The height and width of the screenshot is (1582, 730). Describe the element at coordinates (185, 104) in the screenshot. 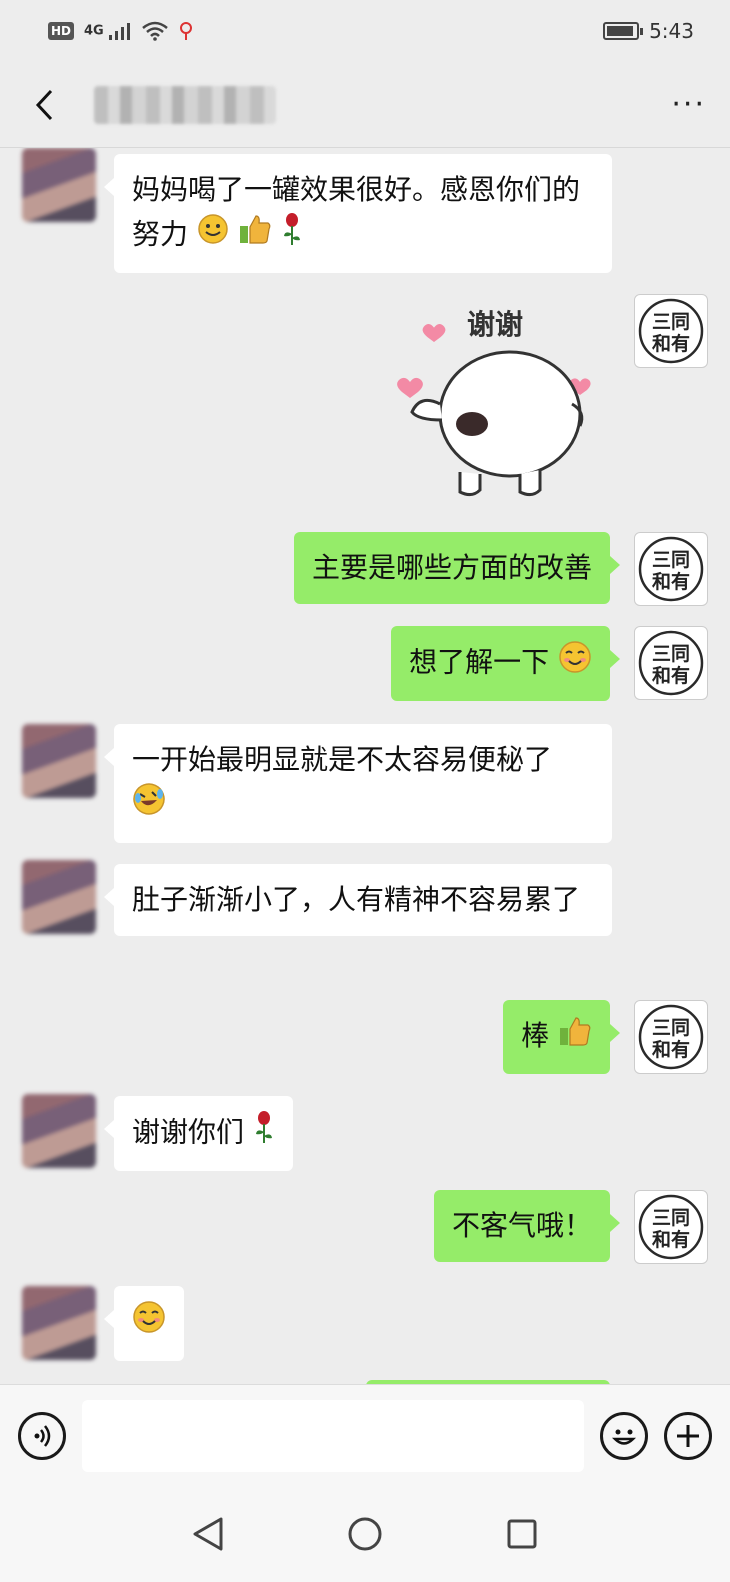

I see `chat-title` at that location.